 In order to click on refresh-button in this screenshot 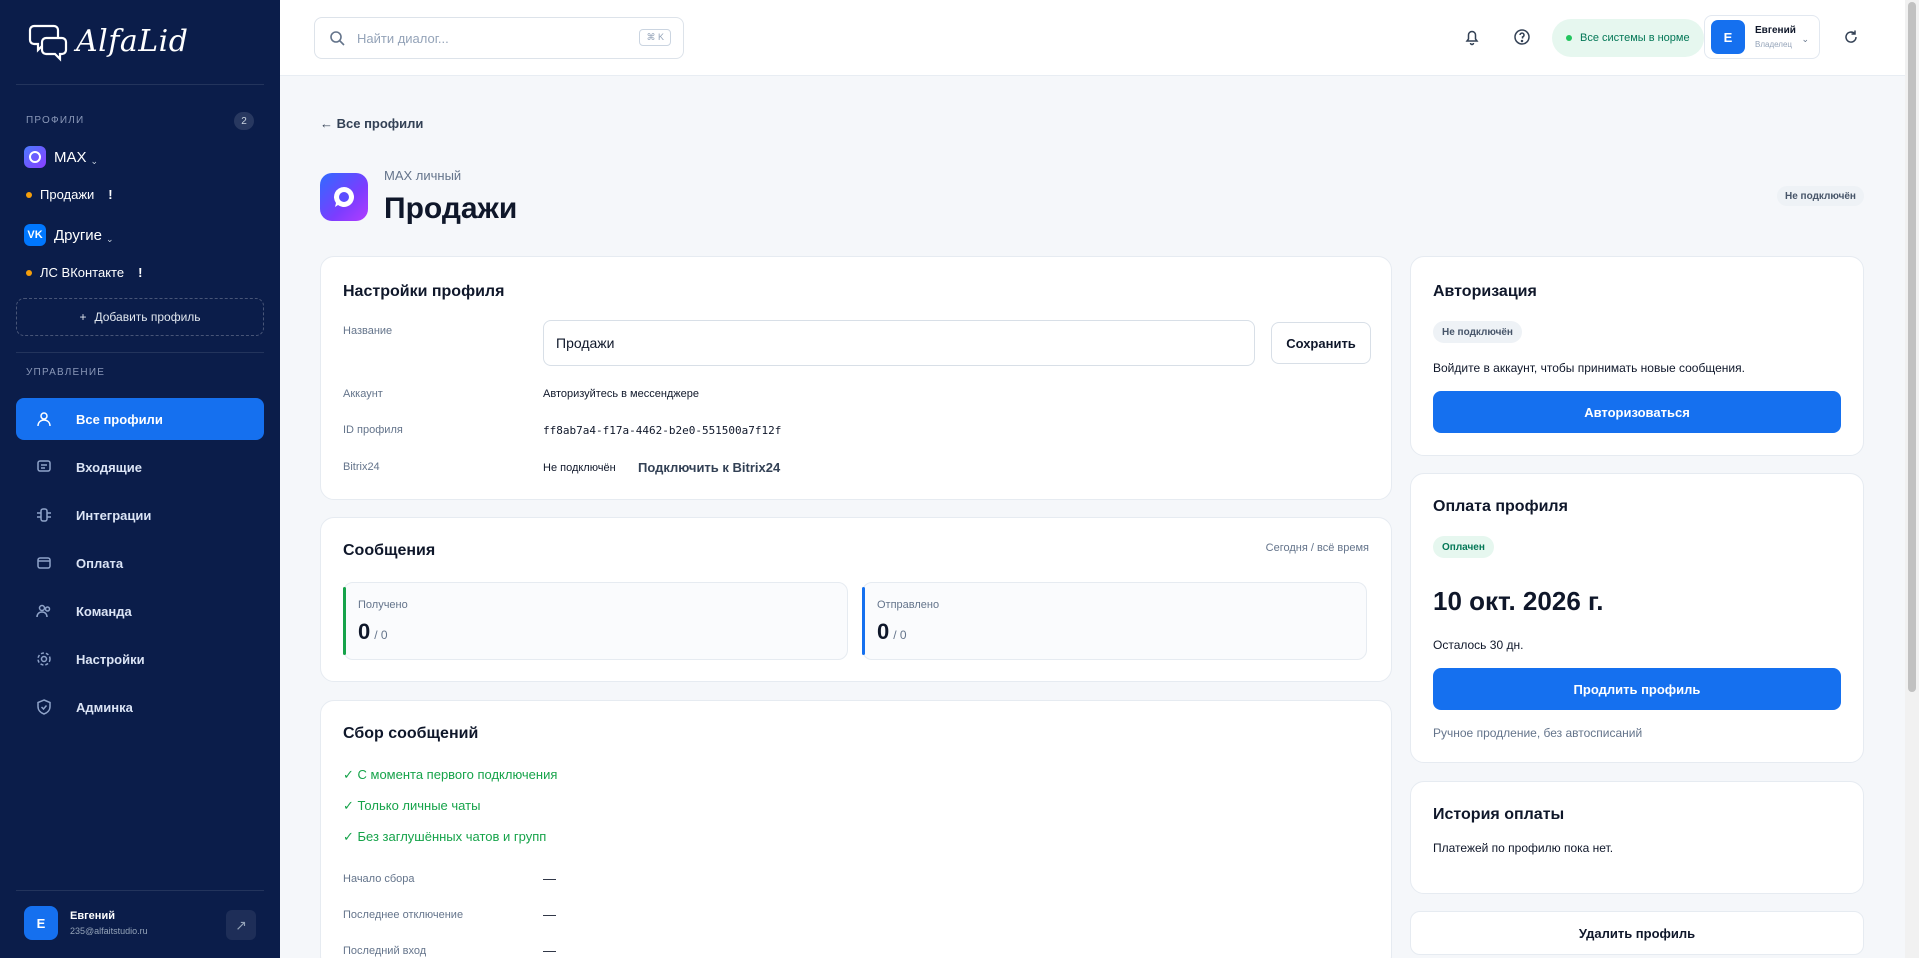, I will do `click(1851, 37)`.